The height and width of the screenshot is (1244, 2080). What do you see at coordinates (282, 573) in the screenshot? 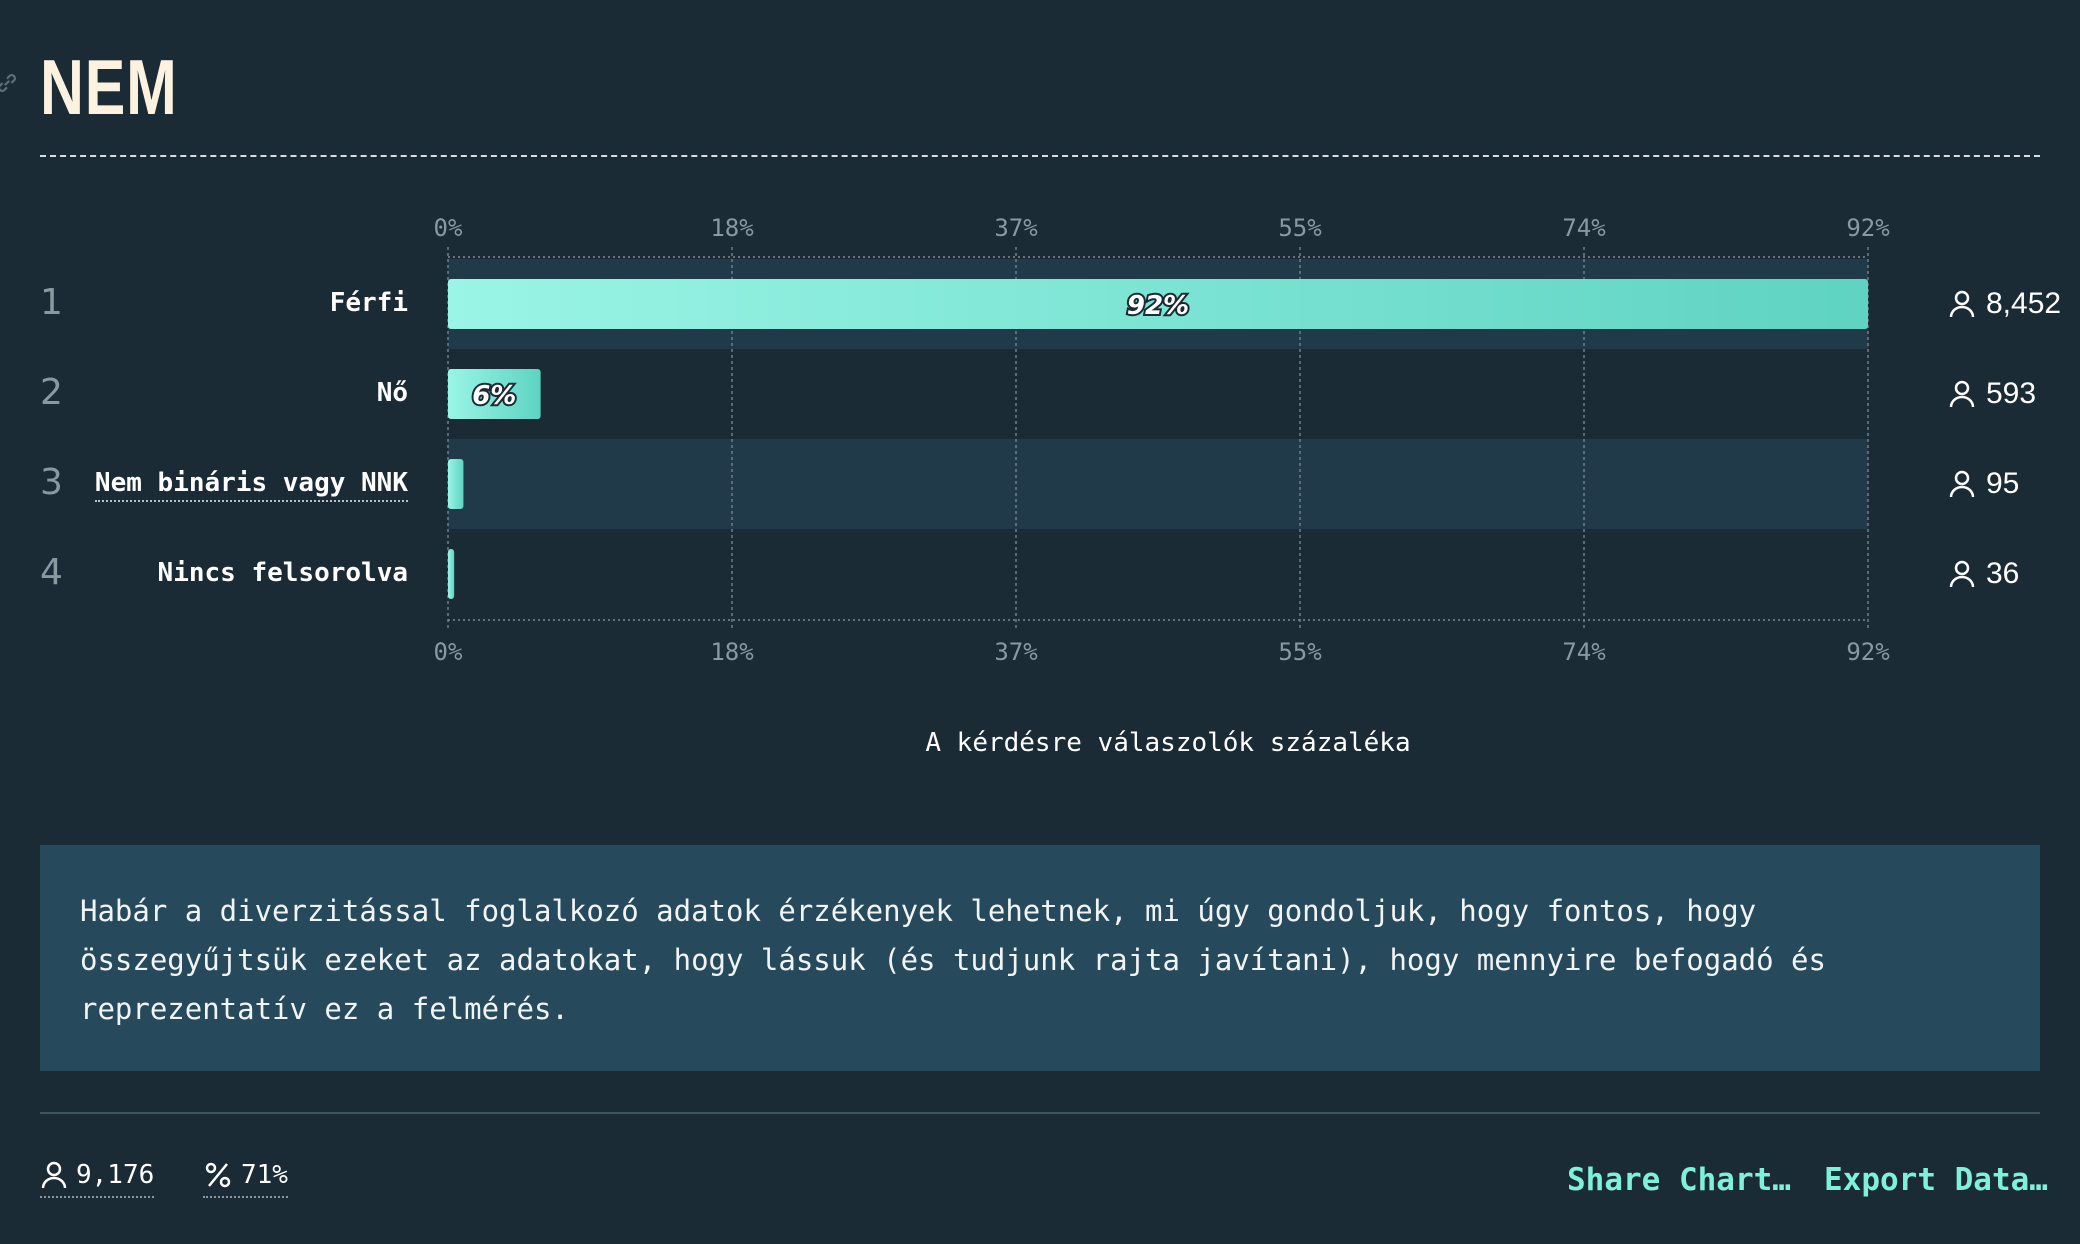
I see `category-label: Nincs felsorolva` at bounding box center [282, 573].